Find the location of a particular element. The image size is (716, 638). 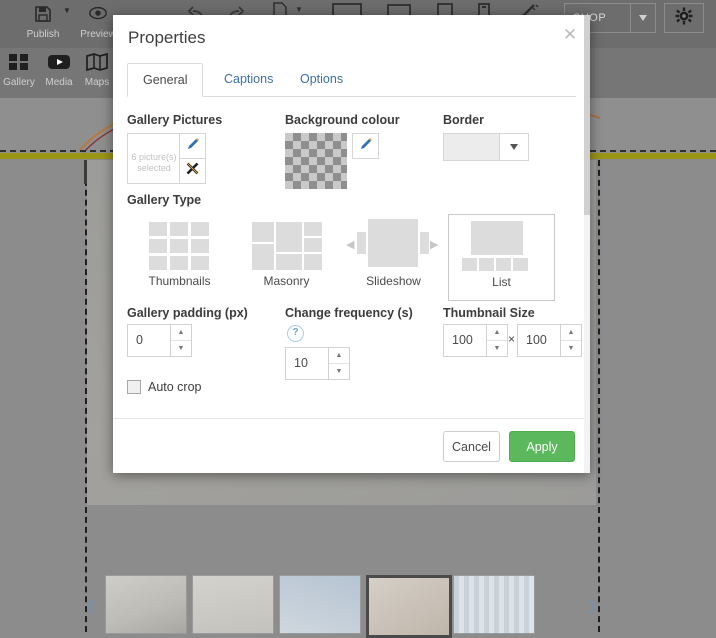

change-frequency-stepper: 10 ▲ ▼ is located at coordinates (317, 363).